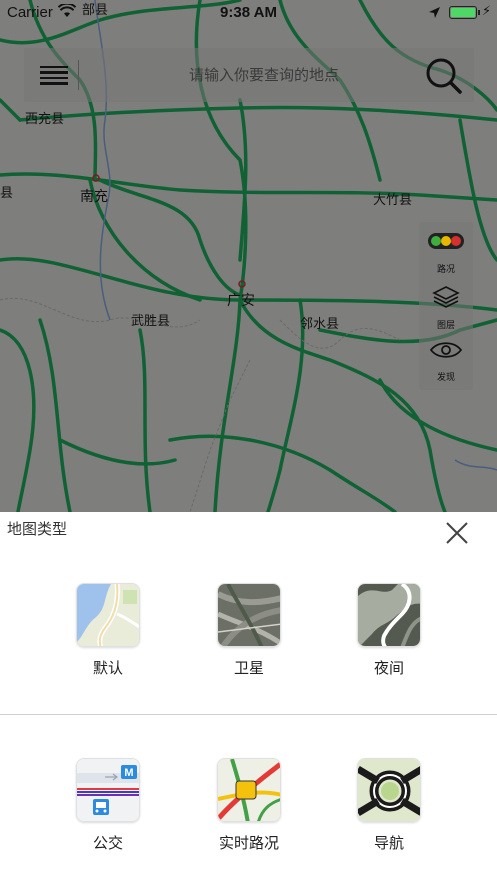  I want to click on bus-map-icon: M, so click(108, 790).